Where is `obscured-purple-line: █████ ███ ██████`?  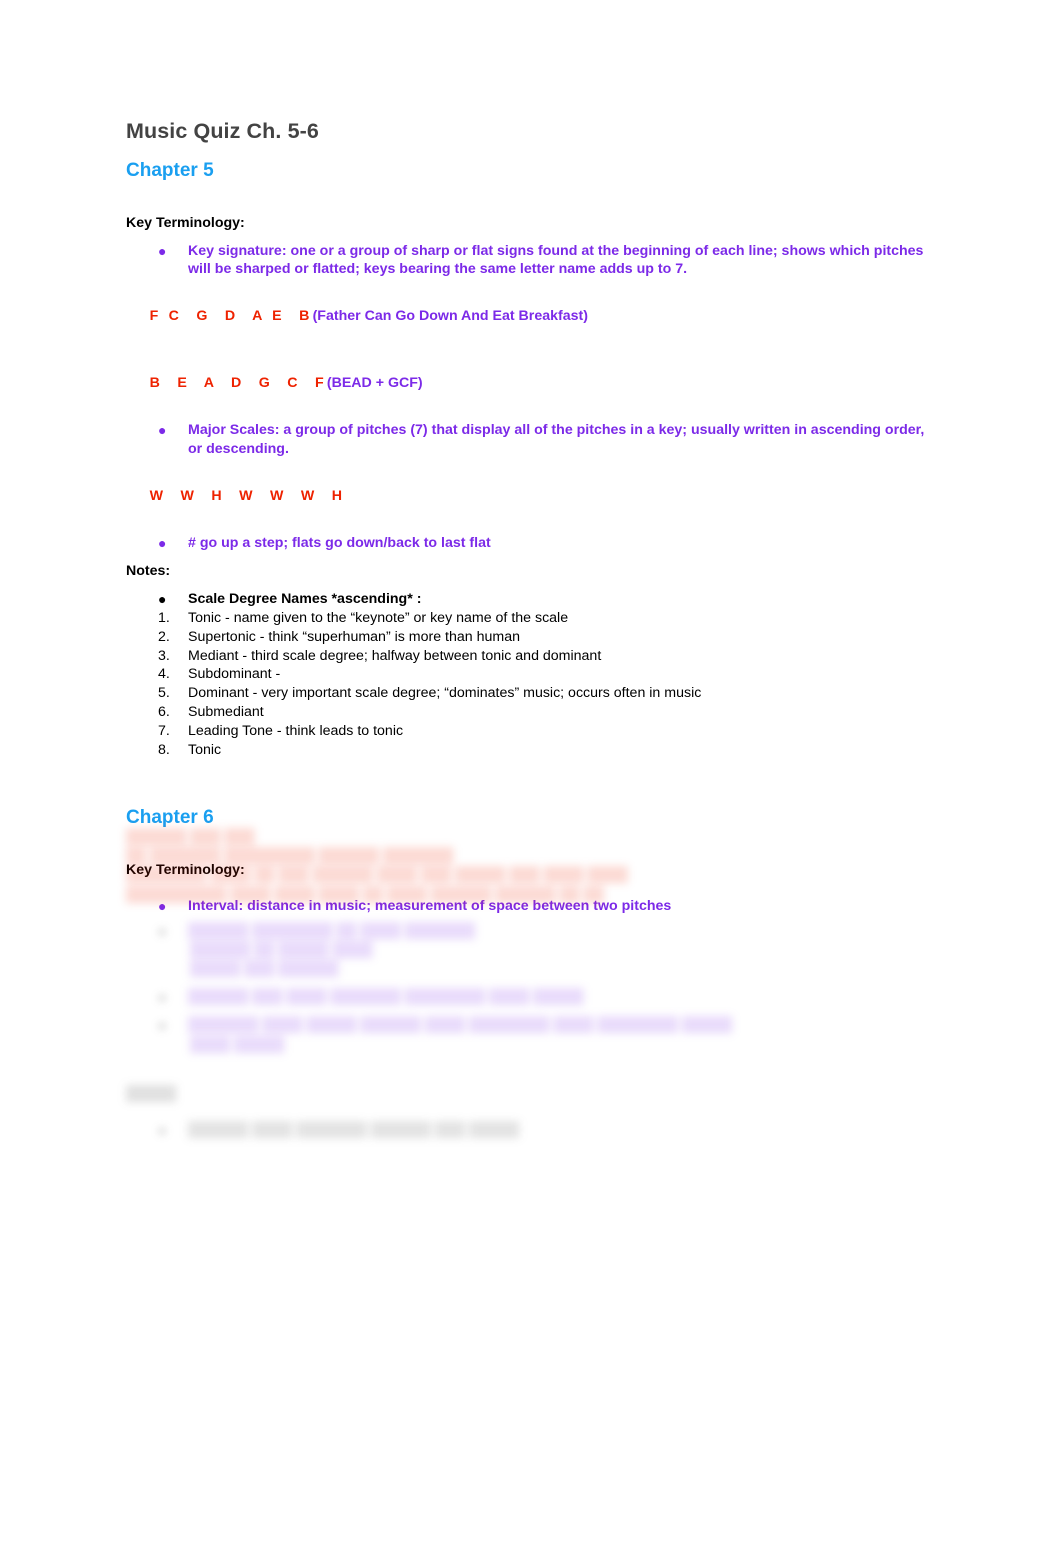
obscured-purple-line: █████ ███ ██████ is located at coordinates (264, 969).